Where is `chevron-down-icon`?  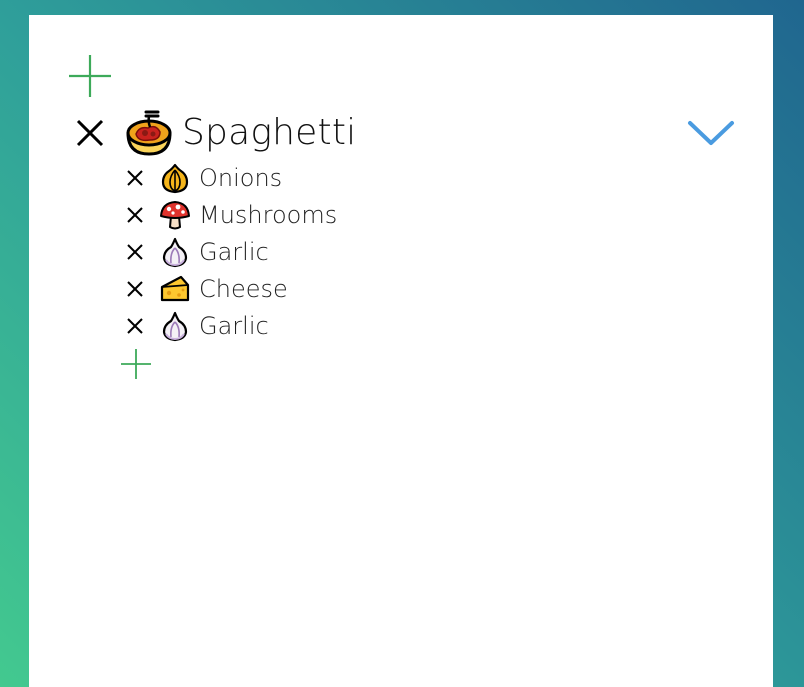 chevron-down-icon is located at coordinates (711, 133).